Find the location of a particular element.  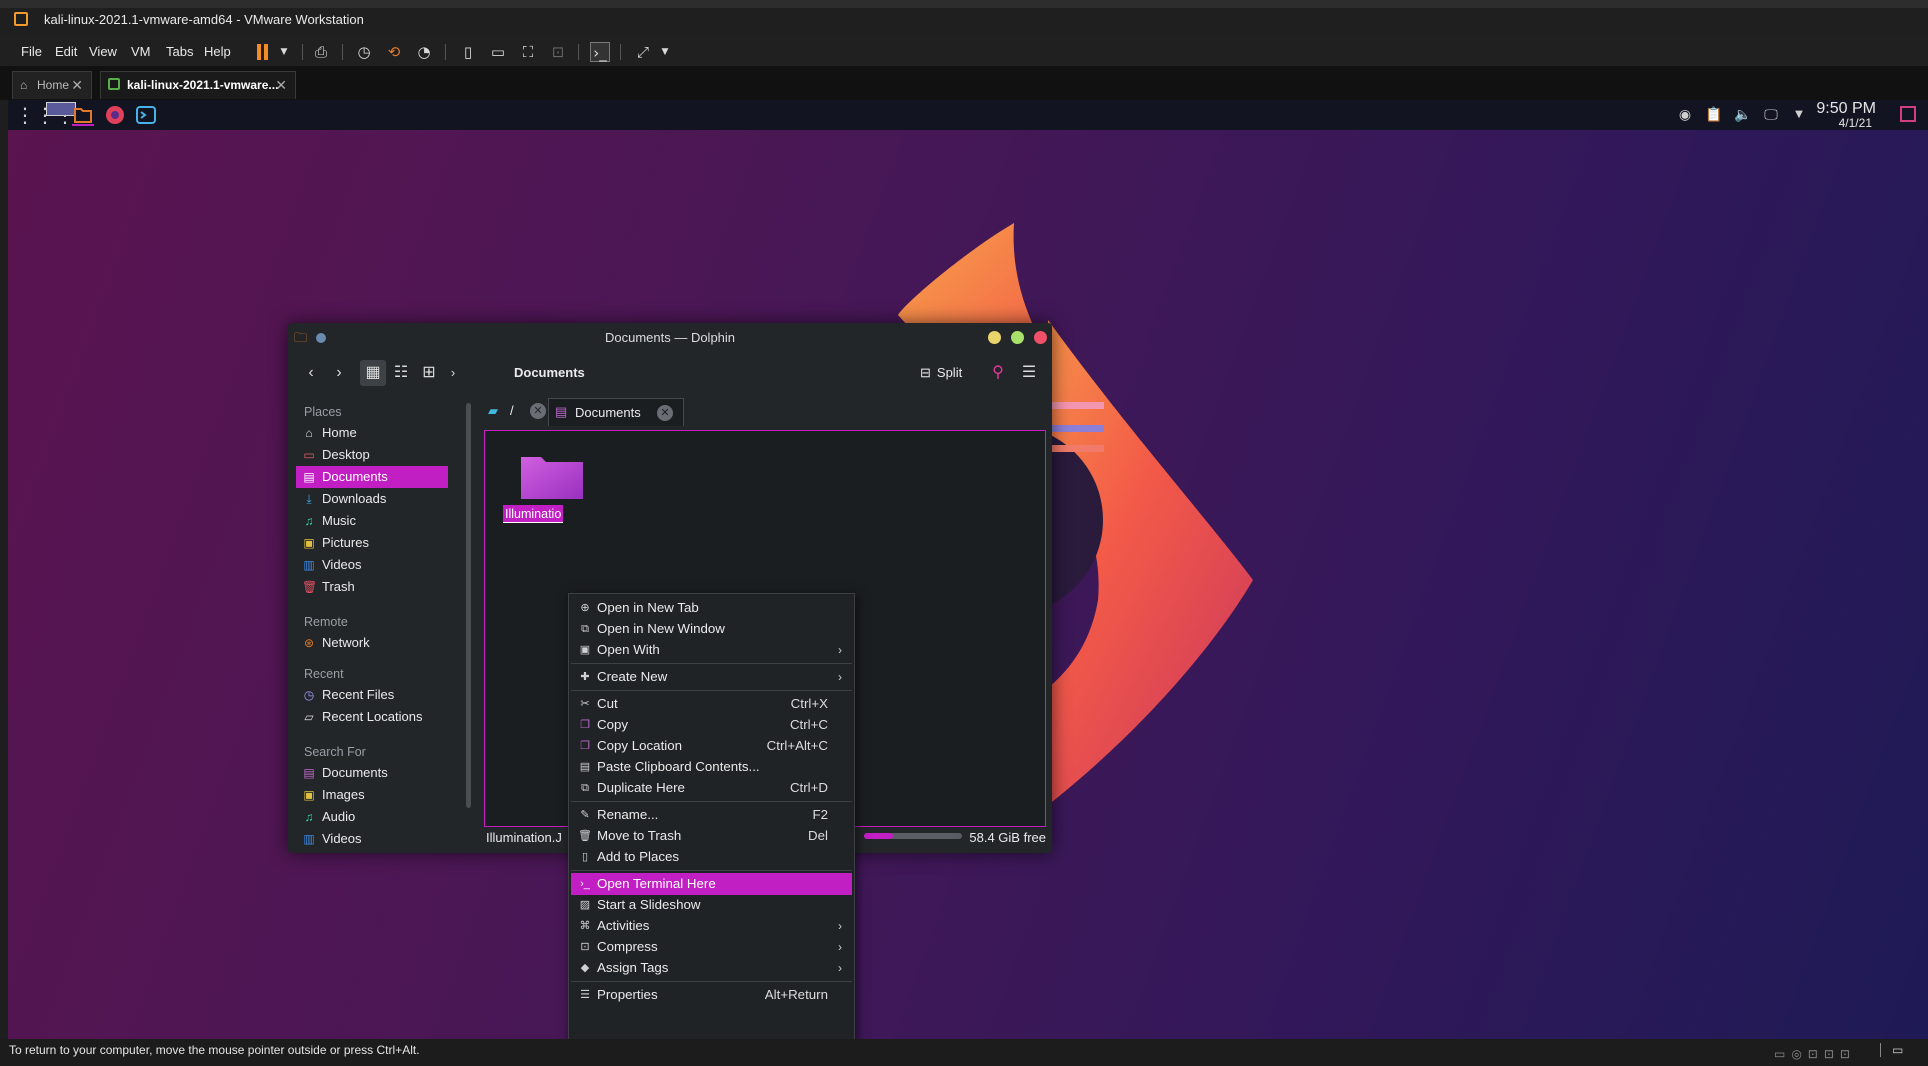

menu-item-slideshow: ▨ Start a Slideshow is located at coordinates (711, 905).